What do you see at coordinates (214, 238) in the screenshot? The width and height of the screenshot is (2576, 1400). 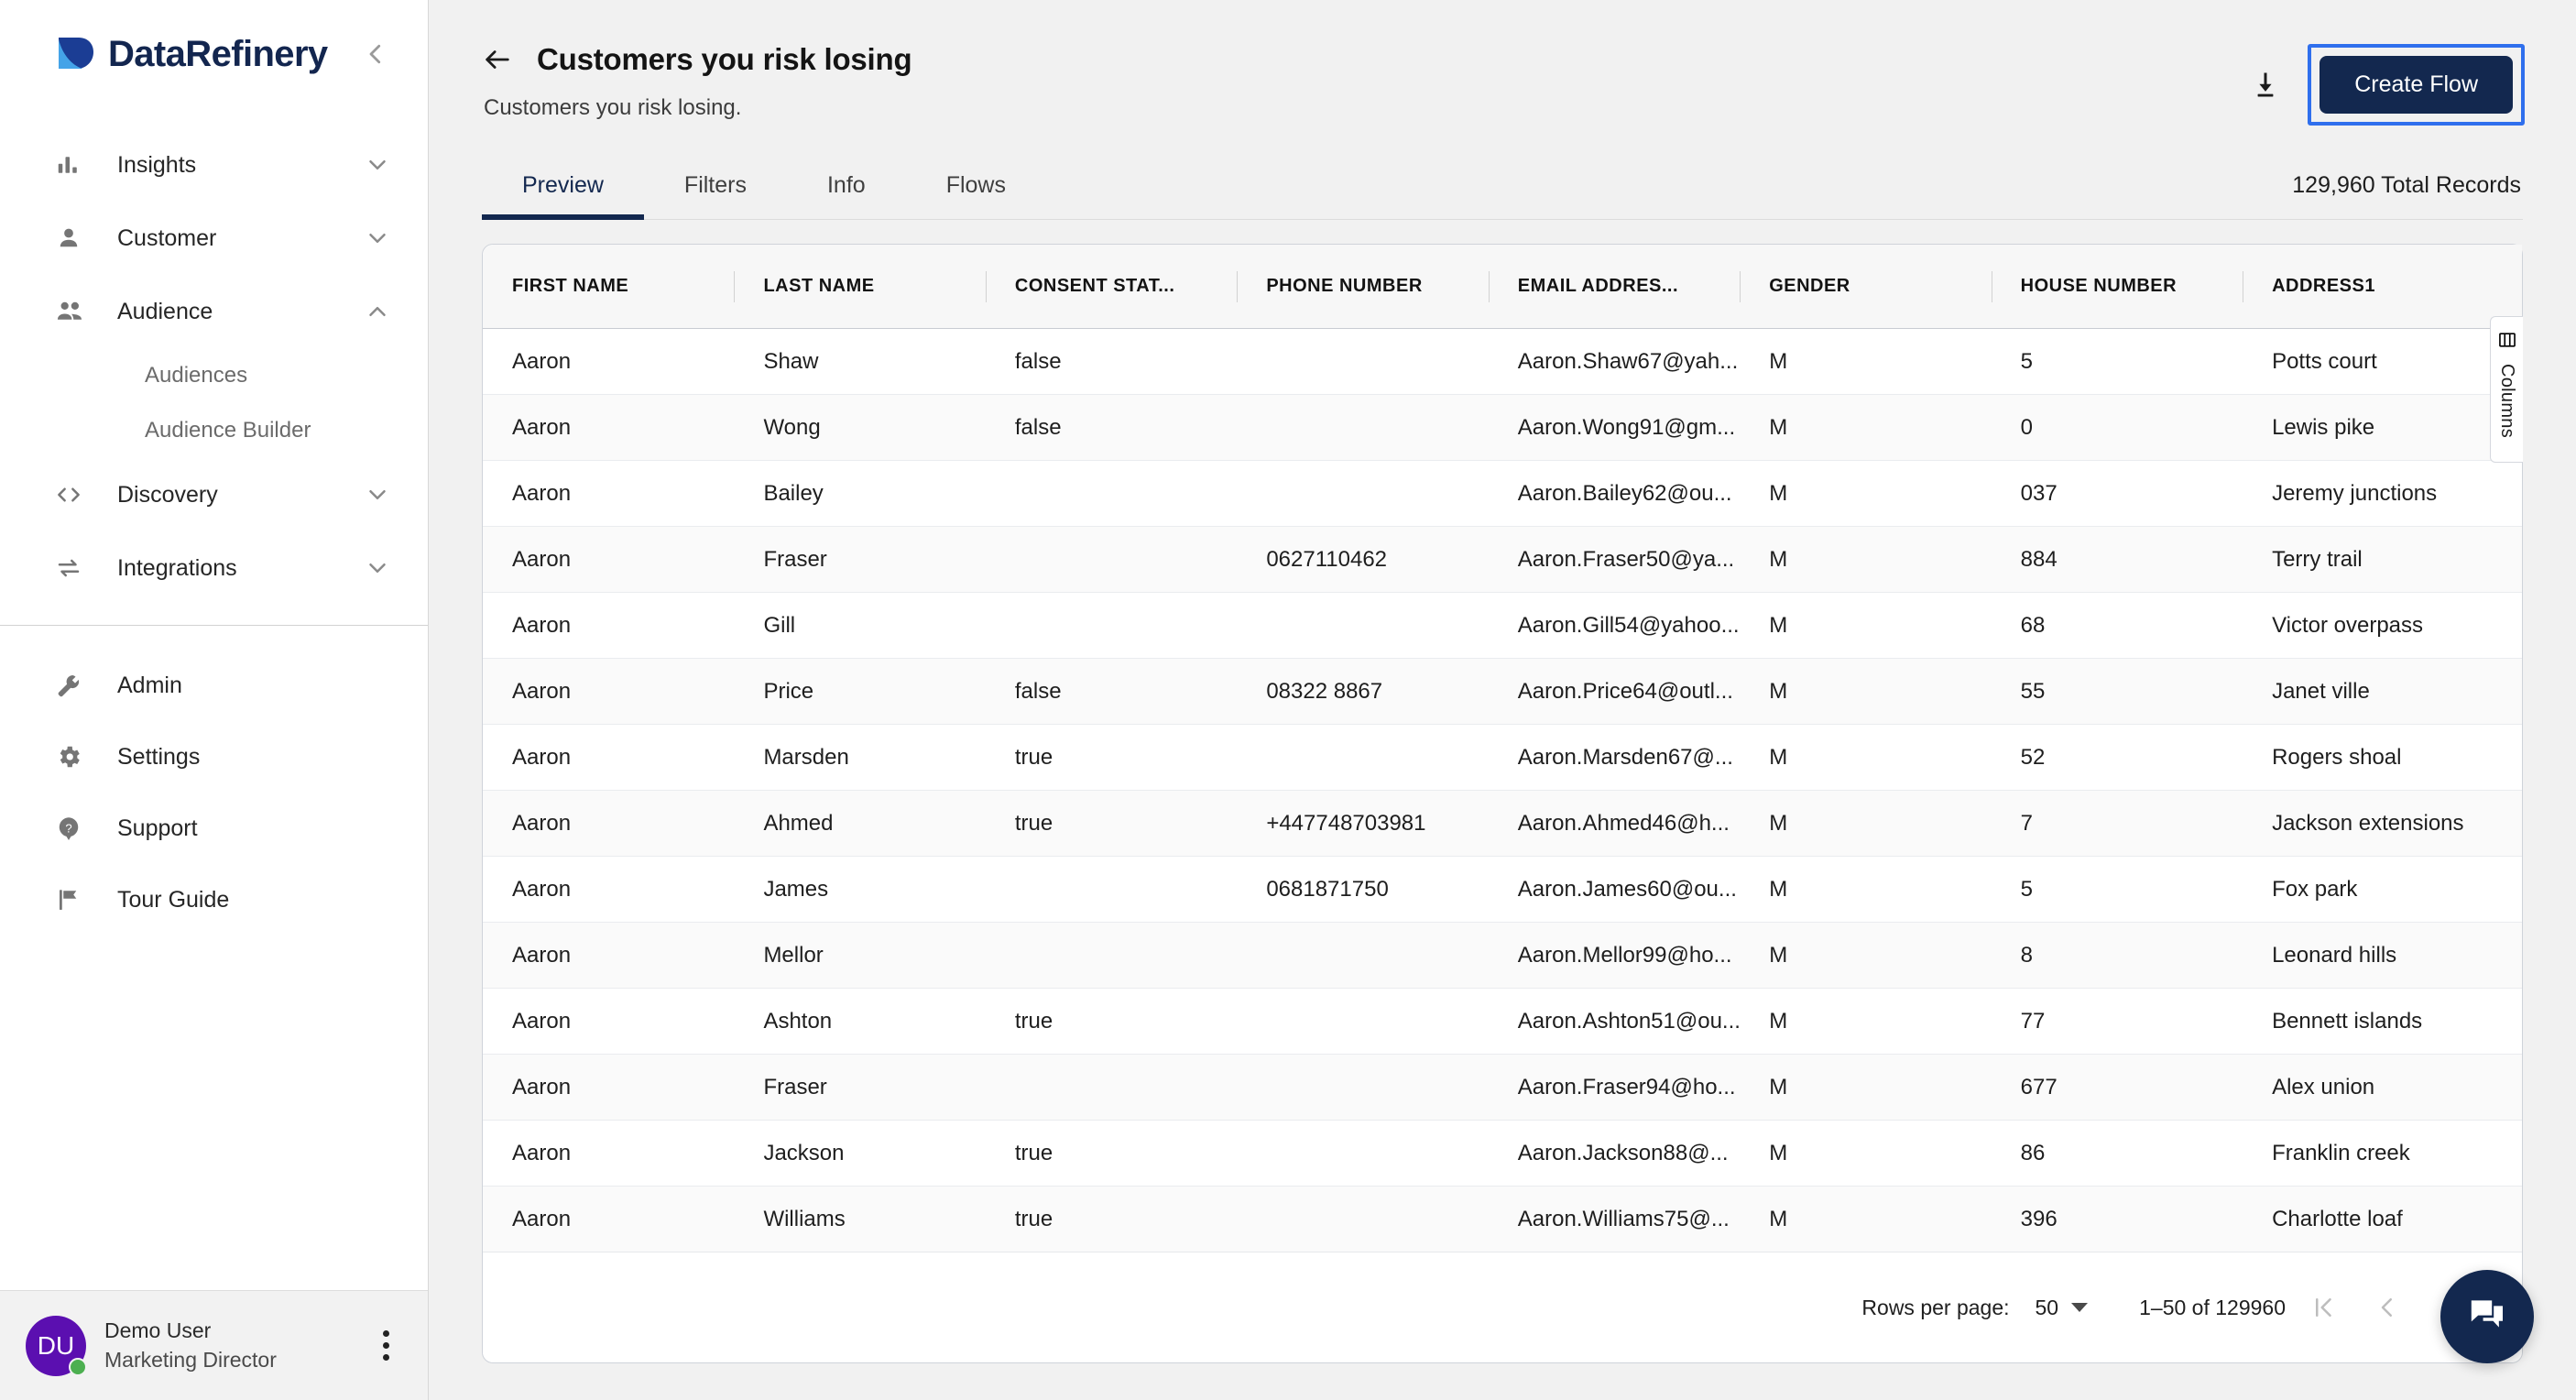 I see `sidebar-item-customer: Customer` at bounding box center [214, 238].